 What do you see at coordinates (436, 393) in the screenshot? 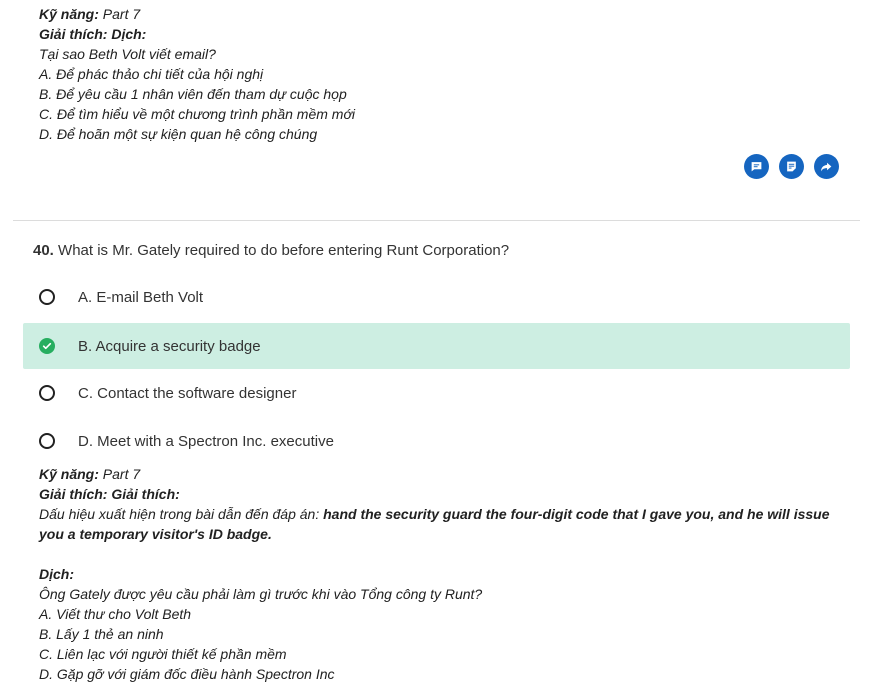
I see `option-c: C. Contact the software designer` at bounding box center [436, 393].